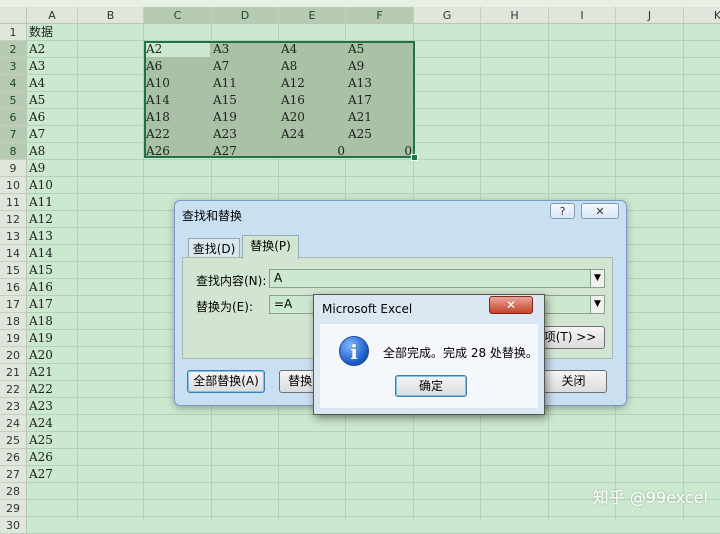 The height and width of the screenshot is (534, 720). What do you see at coordinates (13, 49) in the screenshot?
I see `row-header: 2` at bounding box center [13, 49].